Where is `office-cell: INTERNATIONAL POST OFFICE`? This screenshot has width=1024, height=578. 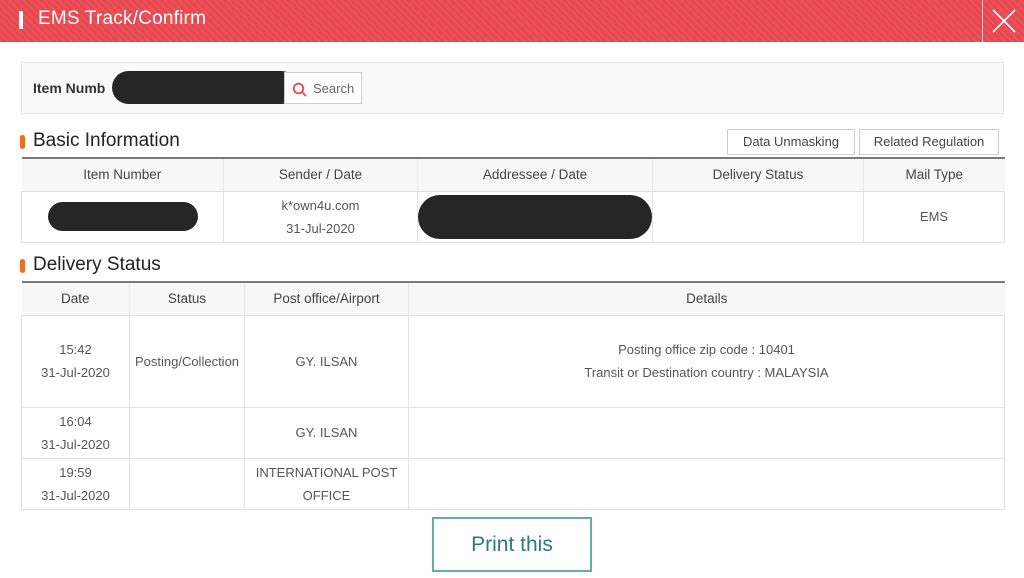
office-cell: INTERNATIONAL POST OFFICE is located at coordinates (326, 484).